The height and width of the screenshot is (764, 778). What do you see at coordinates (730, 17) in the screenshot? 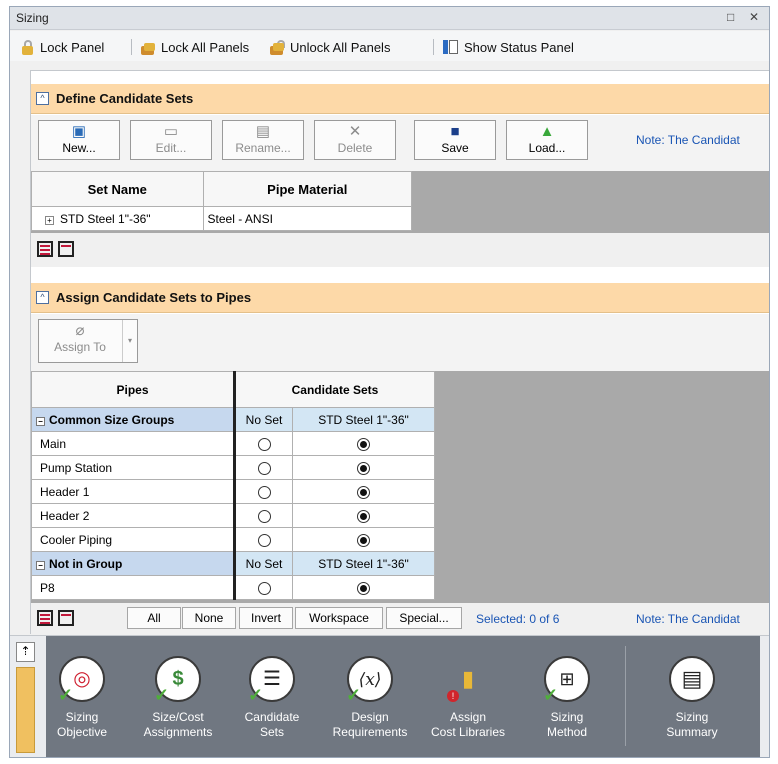
I see `restore-icon: □` at bounding box center [730, 17].